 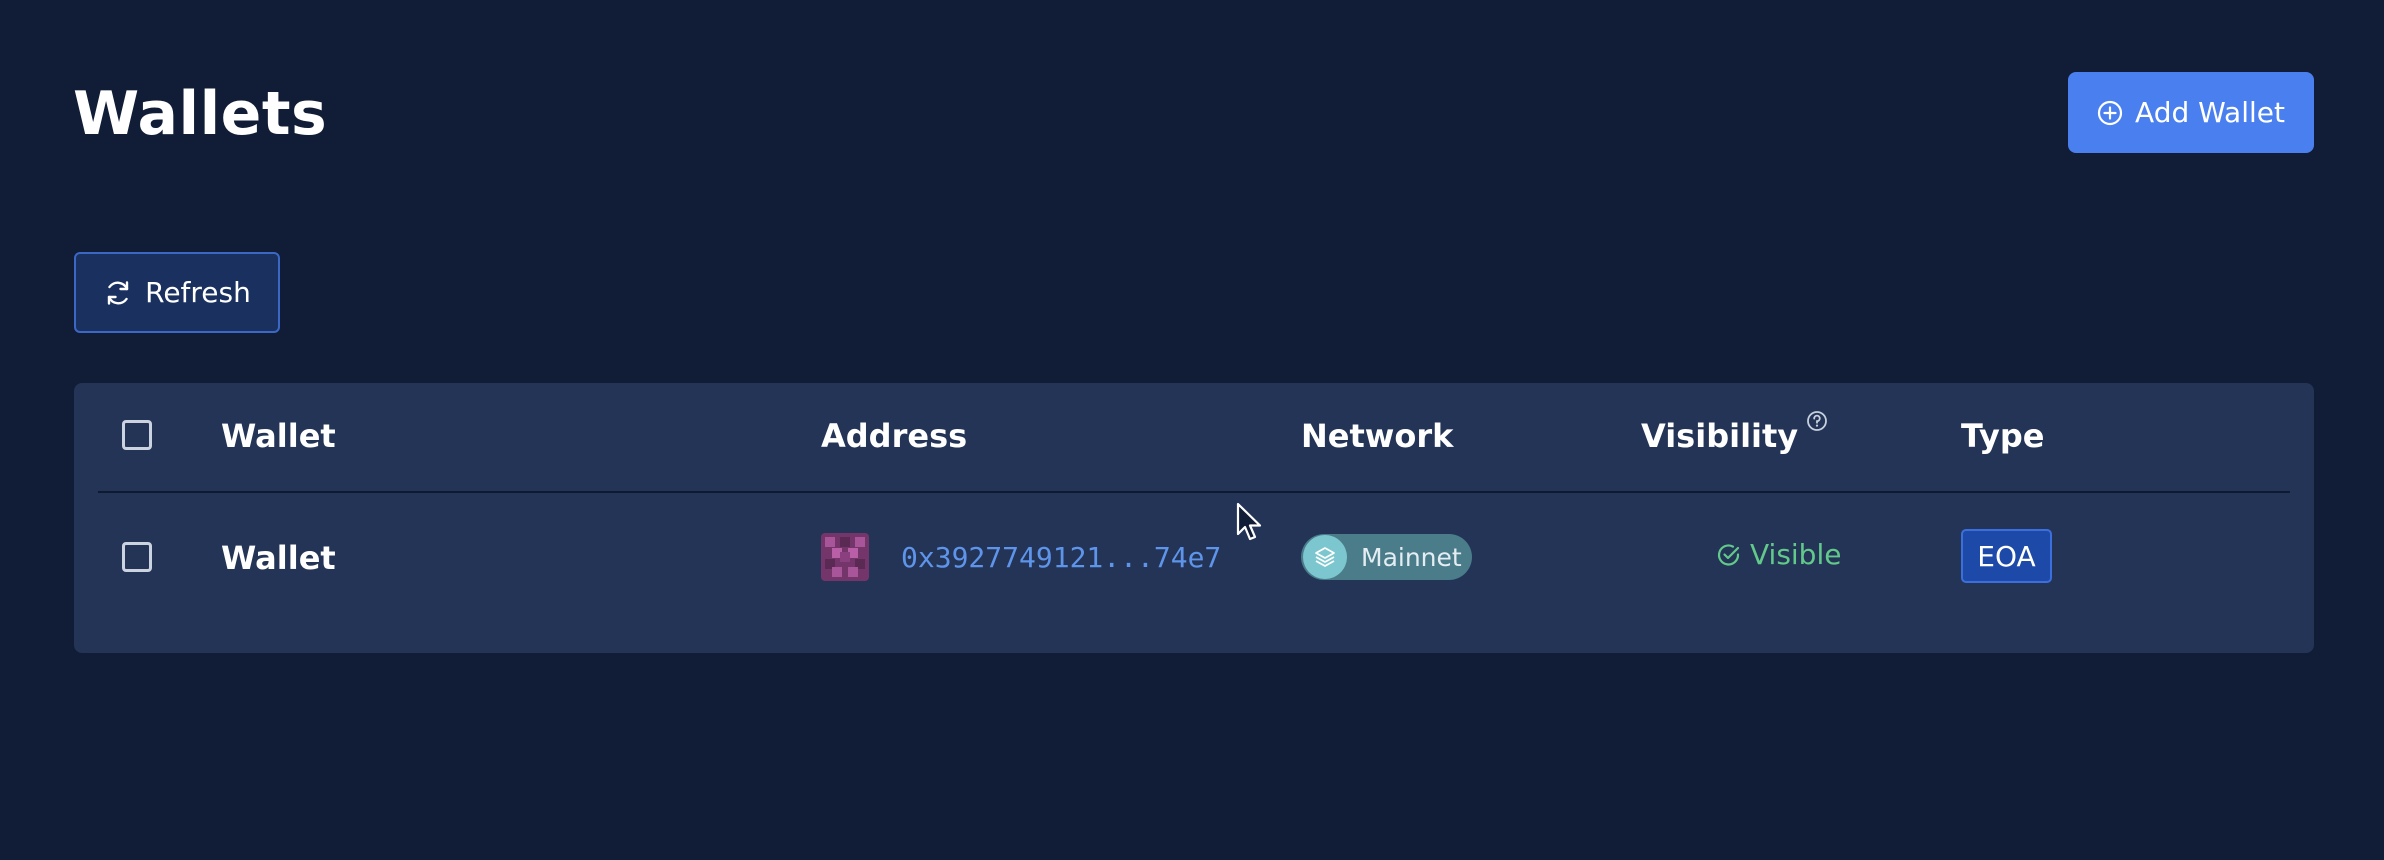 I want to click on visibility-status: Visible, so click(x=1778, y=554).